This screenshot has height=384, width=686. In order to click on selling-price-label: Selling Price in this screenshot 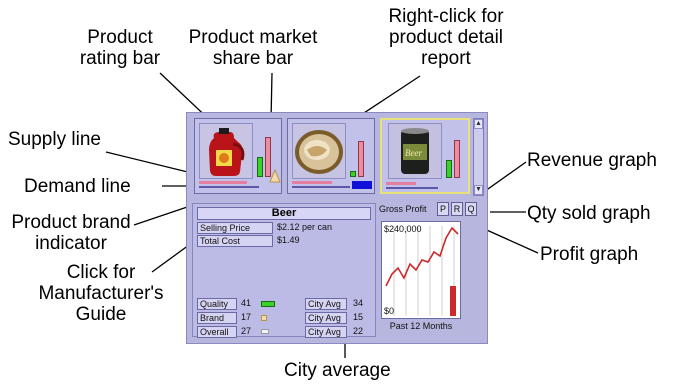, I will do `click(235, 228)`.